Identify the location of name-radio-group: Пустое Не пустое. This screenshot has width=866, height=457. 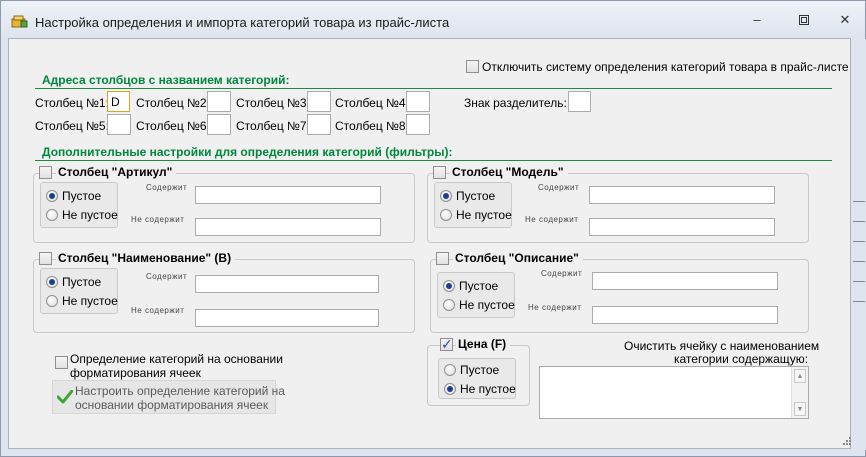
(79, 291).